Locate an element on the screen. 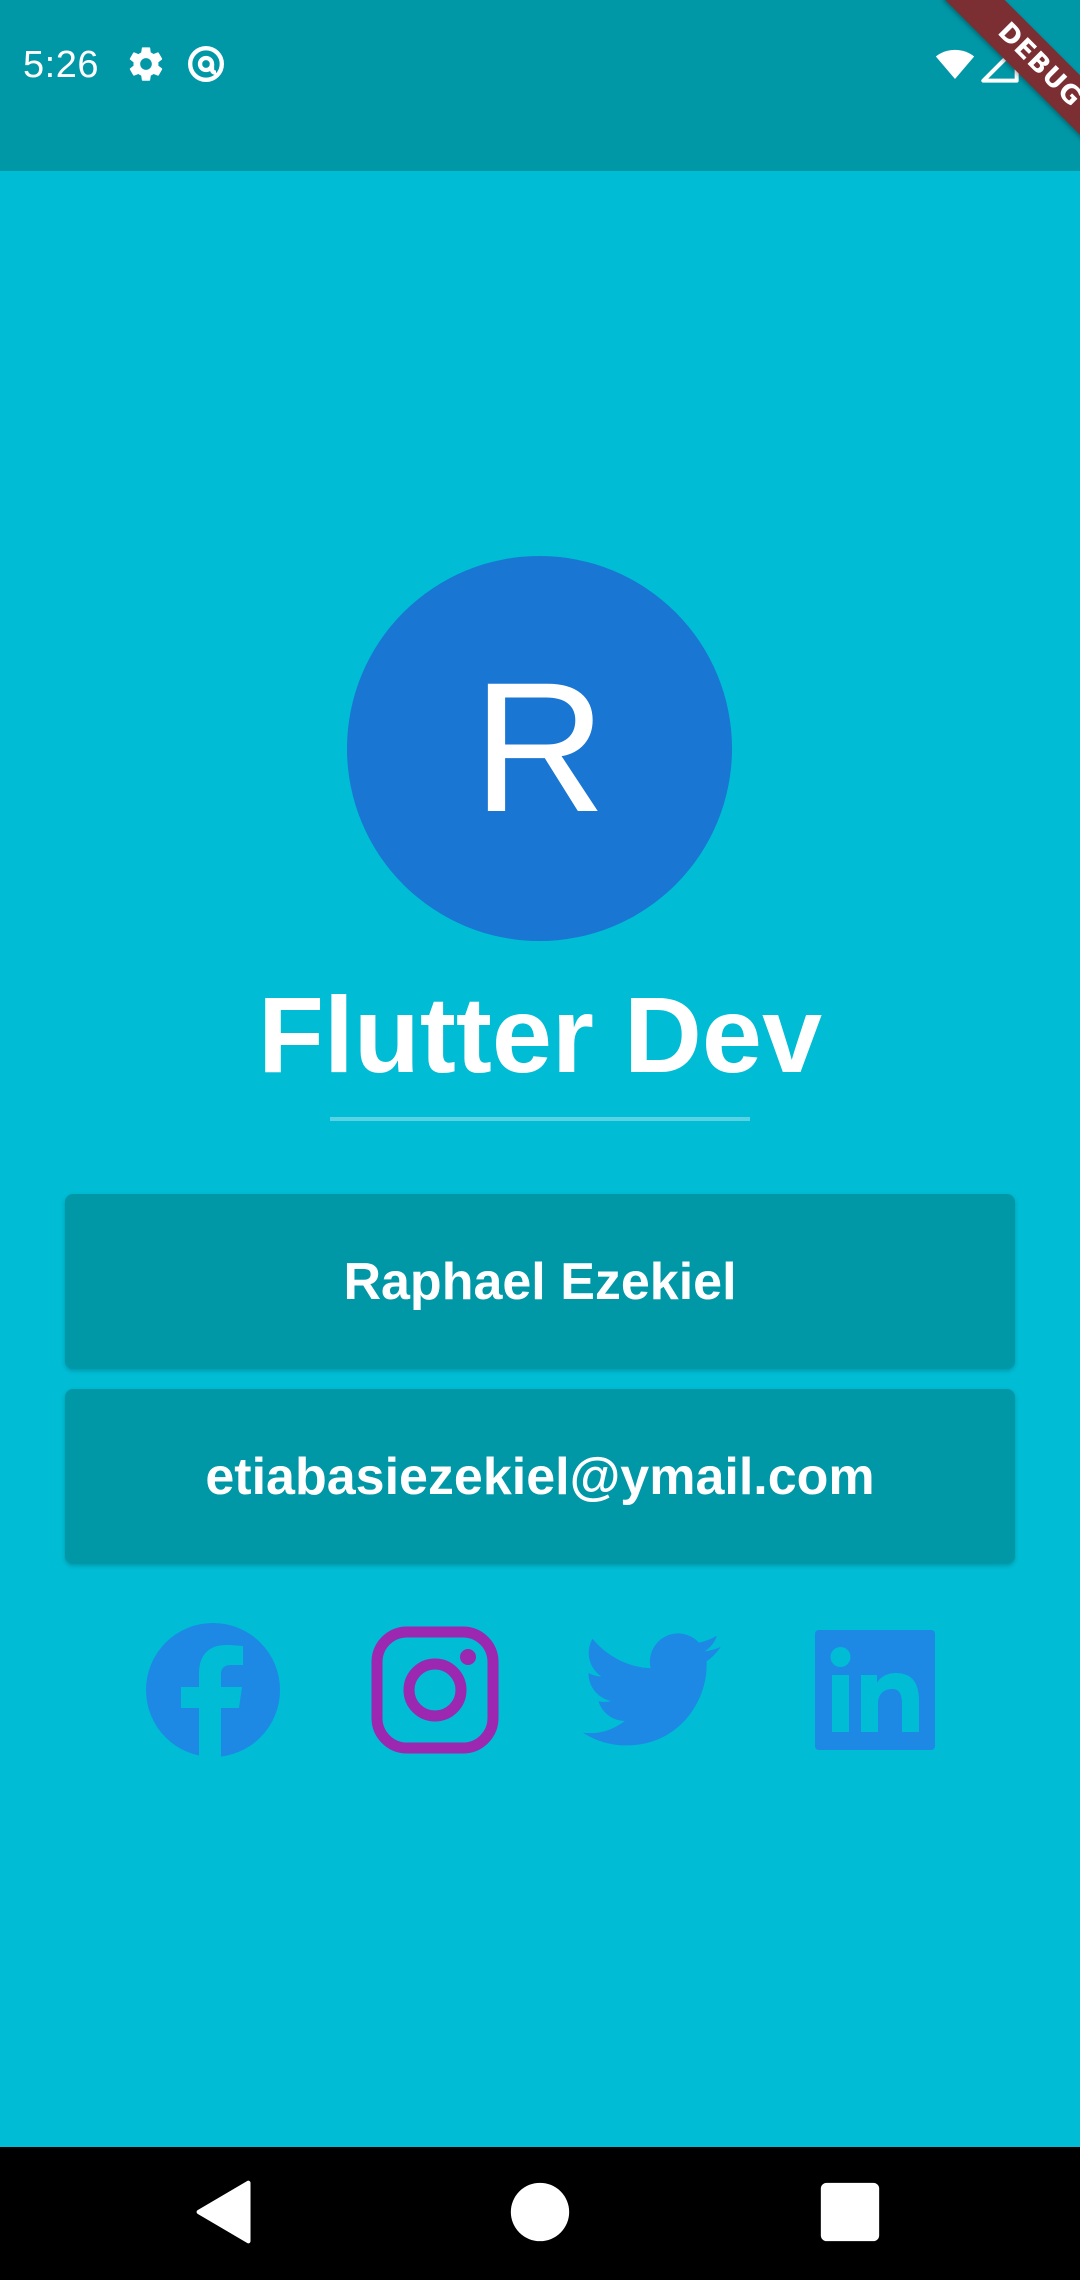  recents-icon is located at coordinates (850, 2212).